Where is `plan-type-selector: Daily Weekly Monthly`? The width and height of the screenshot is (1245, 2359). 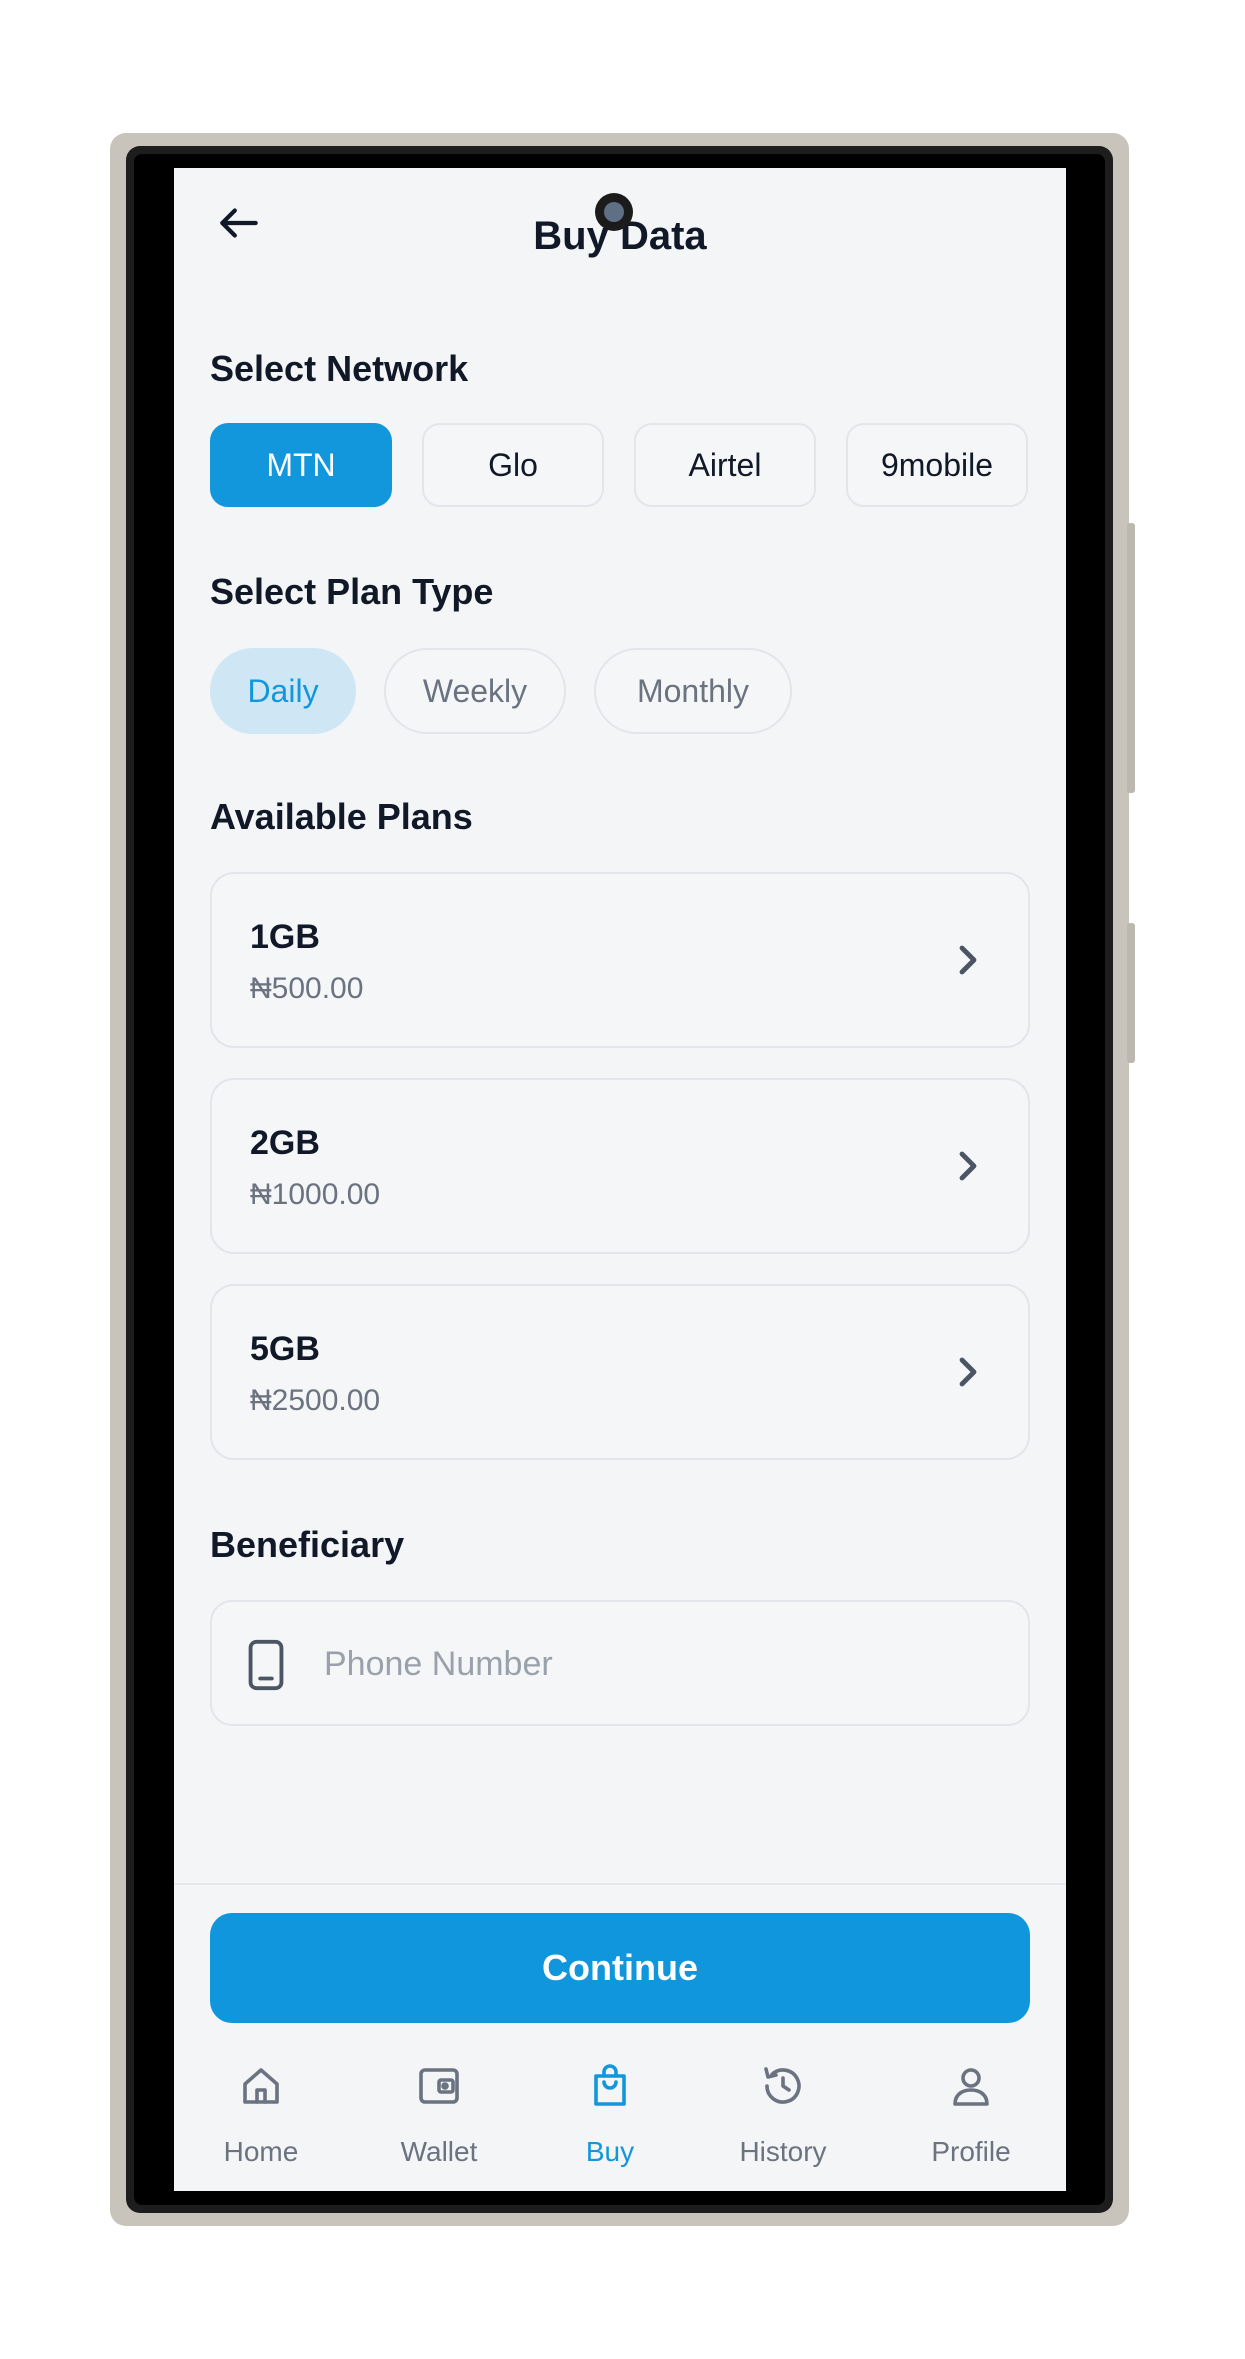
plan-type-selector: Daily Weekly Monthly is located at coordinates (620, 692).